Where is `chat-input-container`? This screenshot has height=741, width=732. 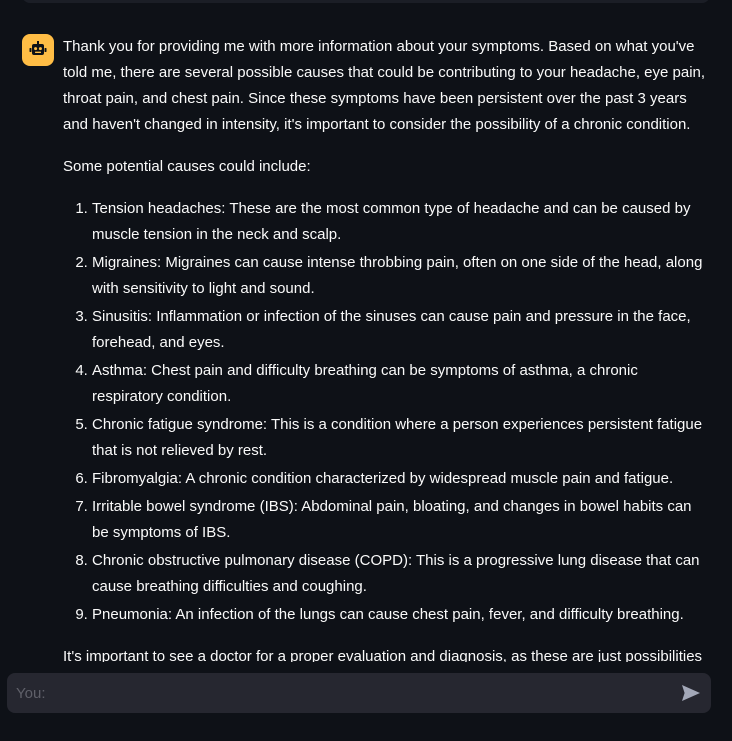 chat-input-container is located at coordinates (359, 693).